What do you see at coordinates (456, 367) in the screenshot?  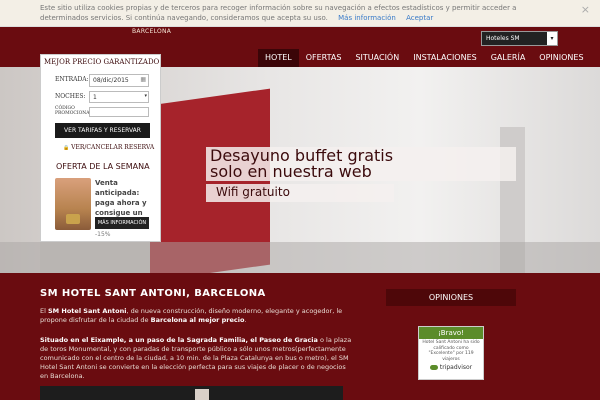 I see `tripadvisor-logo-text: tripadvisor` at bounding box center [456, 367].